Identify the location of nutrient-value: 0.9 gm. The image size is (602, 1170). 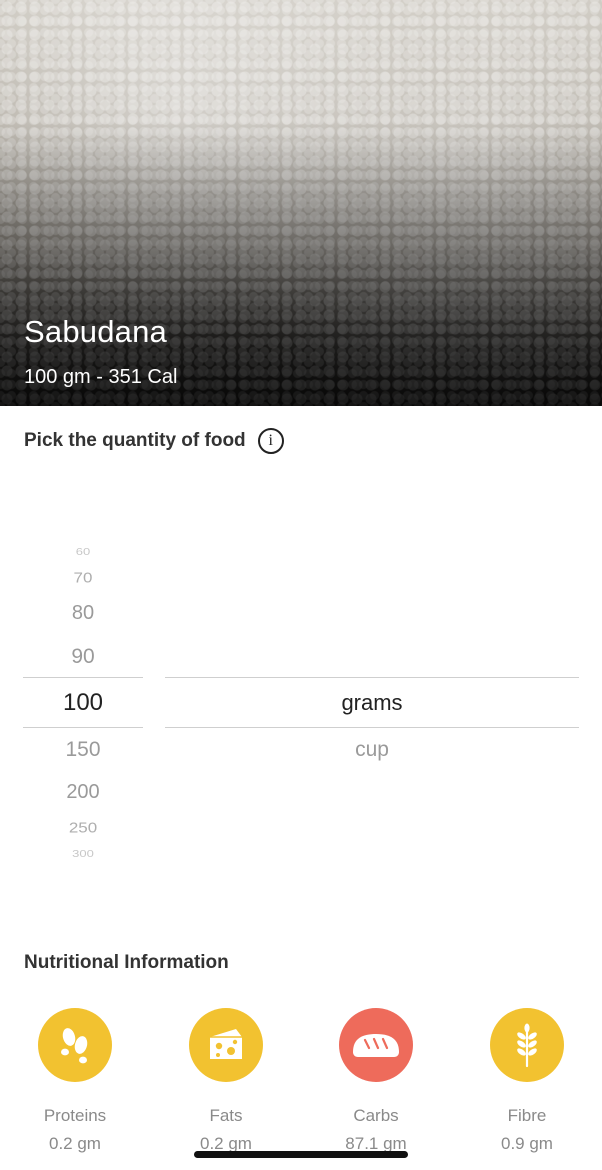
(527, 1143).